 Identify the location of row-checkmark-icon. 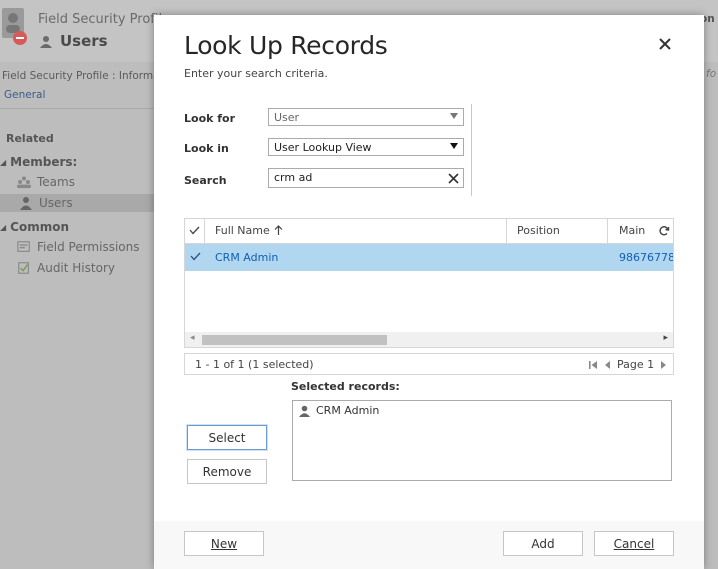
(195, 256).